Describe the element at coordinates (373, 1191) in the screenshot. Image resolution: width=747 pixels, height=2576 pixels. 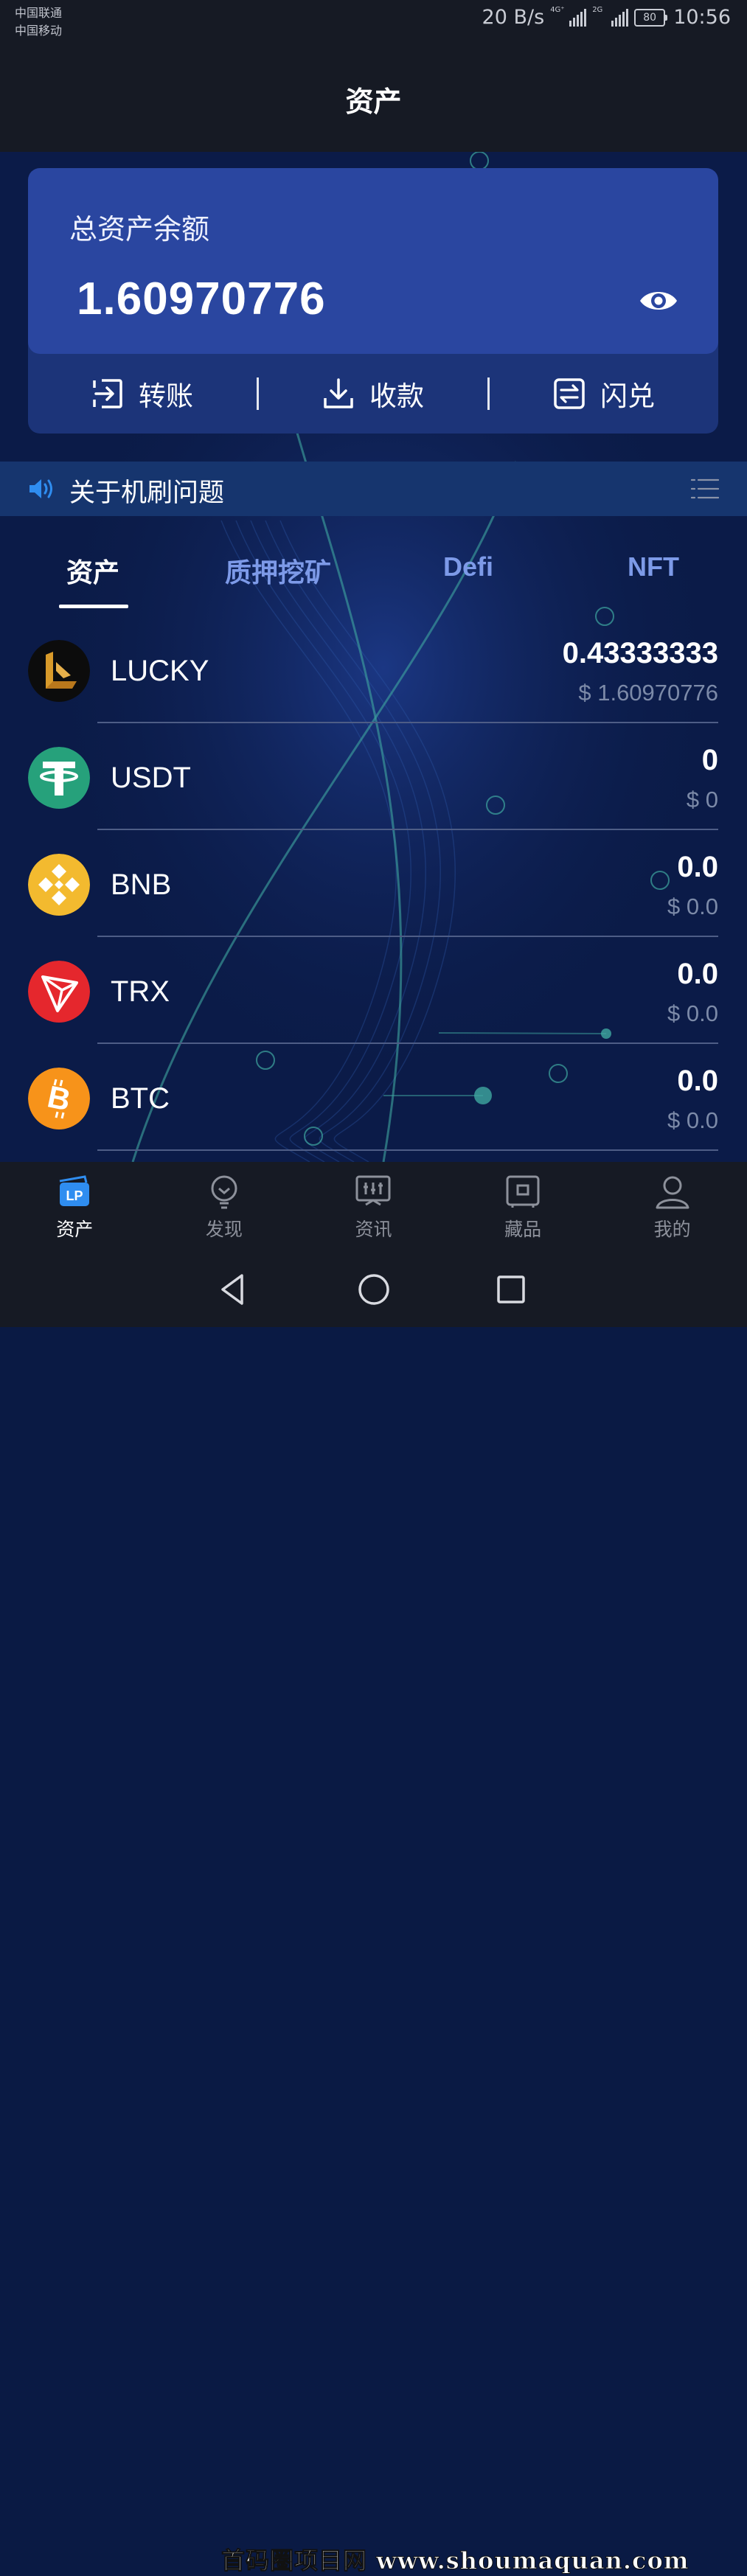
I see `news-icon` at that location.